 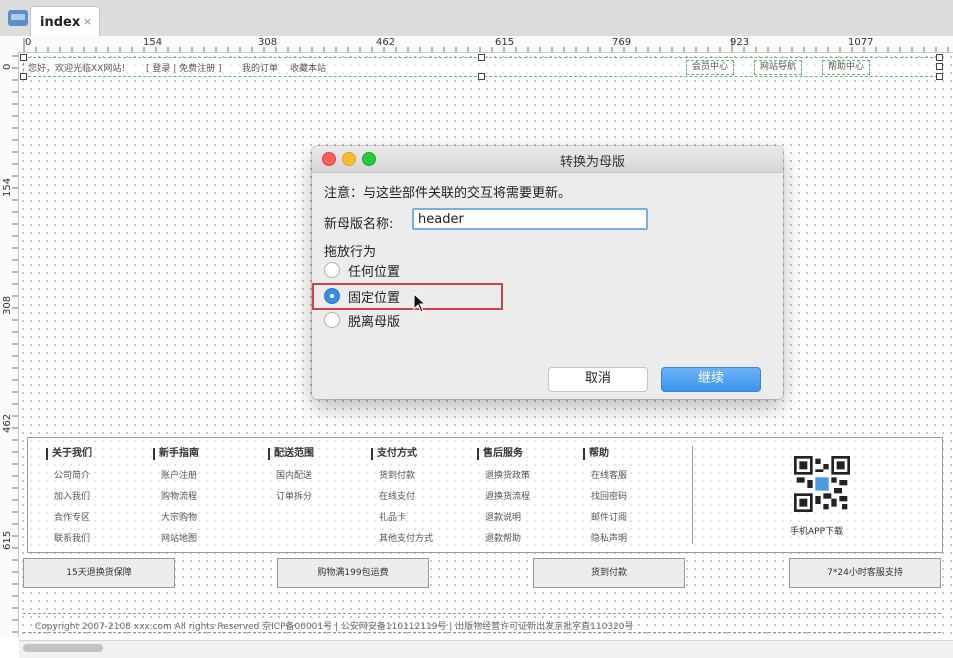 I want to click on footer-column: 关于我们 公司简介 加入我们 合作专区 联系我们, so click(x=69, y=496).